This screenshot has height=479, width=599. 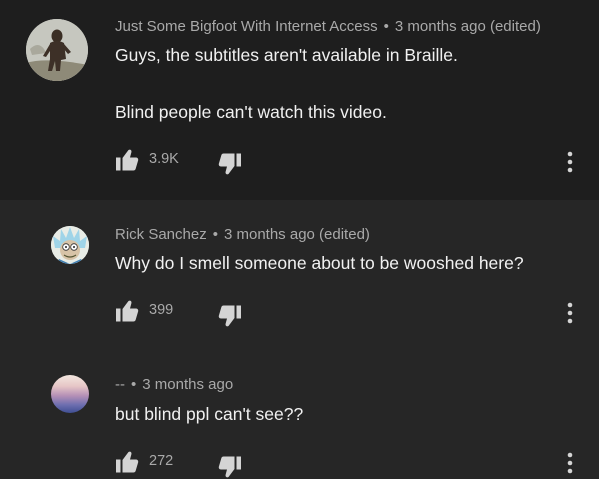 What do you see at coordinates (57, 50) in the screenshot?
I see `bigfoot-avatar-icon` at bounding box center [57, 50].